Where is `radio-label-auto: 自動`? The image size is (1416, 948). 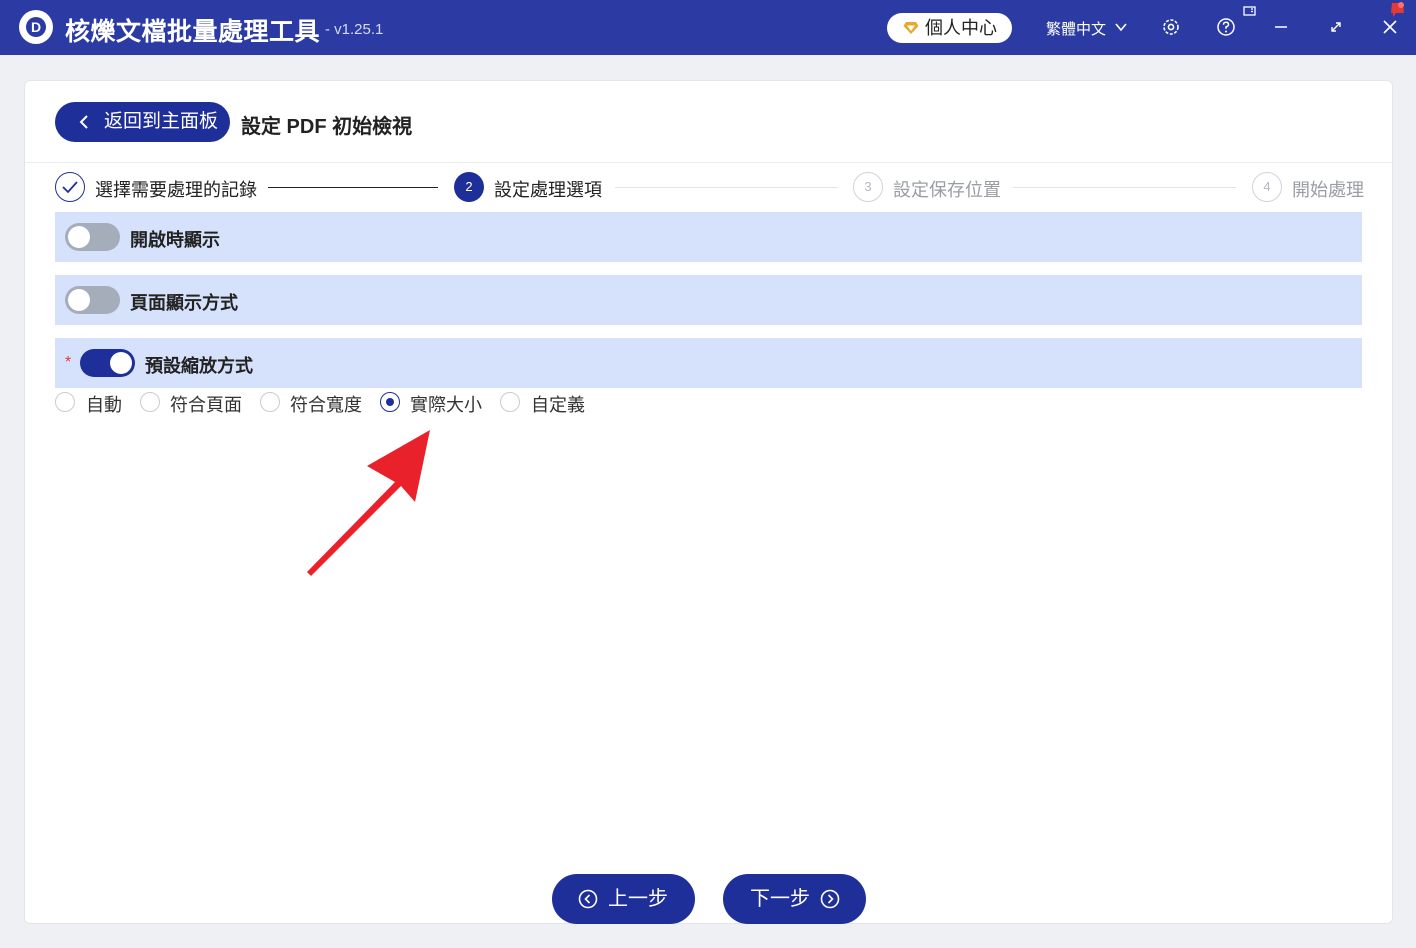 radio-label-auto: 自動 is located at coordinates (104, 404).